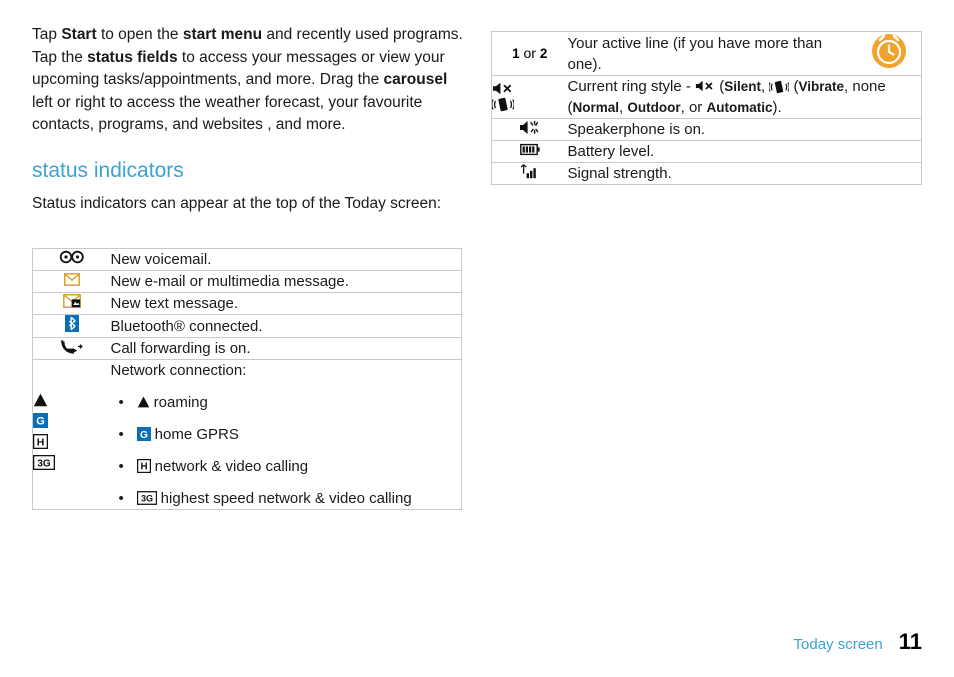 The height and width of the screenshot is (677, 954). I want to click on table-row: Bluetooth® connected., so click(247, 326).